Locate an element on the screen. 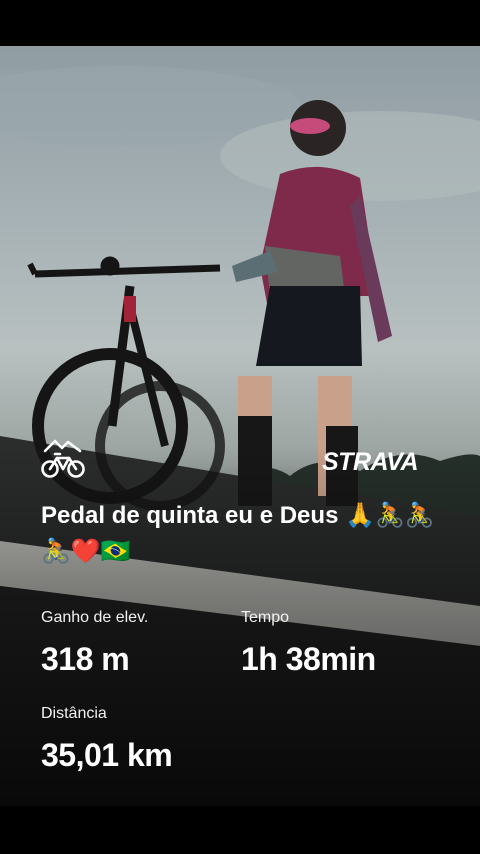  stat-time: Tempo 1h 38min is located at coordinates (308, 643).